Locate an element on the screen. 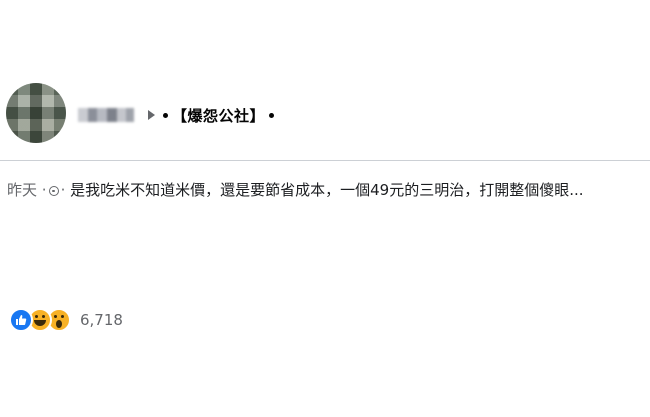  header-line: 【爆怨公社】 is located at coordinates (176, 115).